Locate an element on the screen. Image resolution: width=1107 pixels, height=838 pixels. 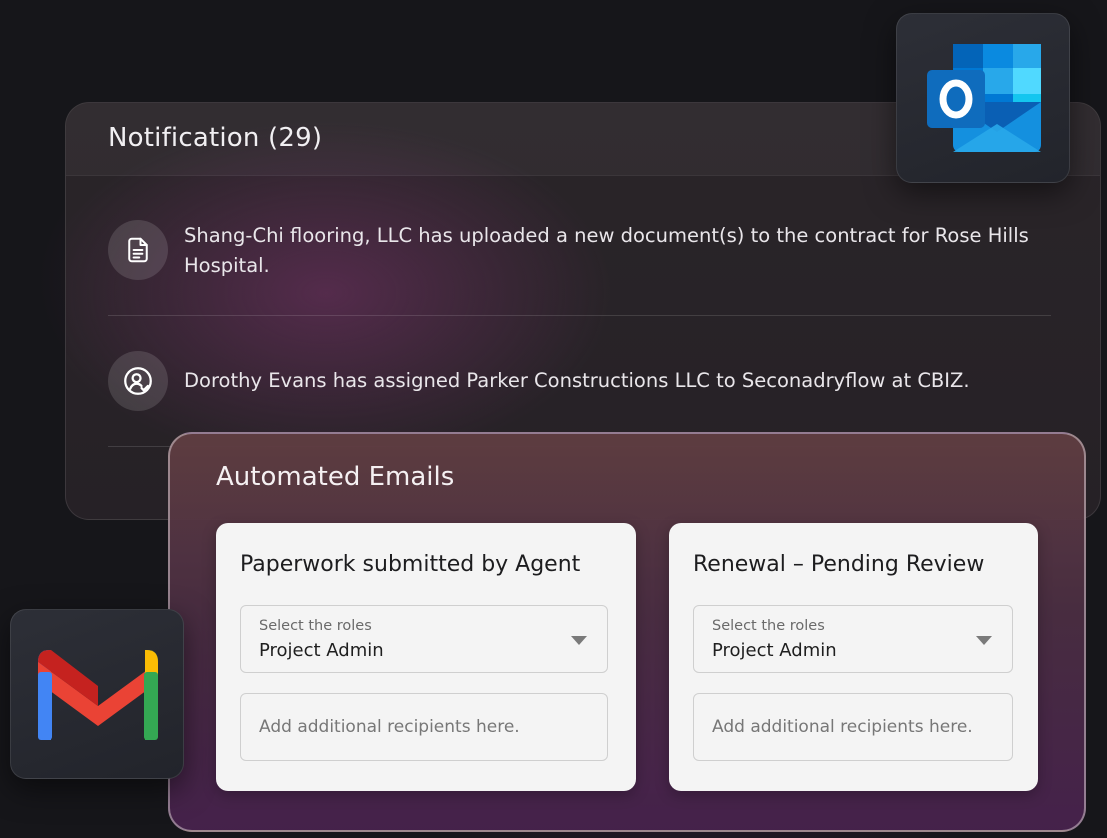
outlook-logo-icon is located at coordinates (984, 98).